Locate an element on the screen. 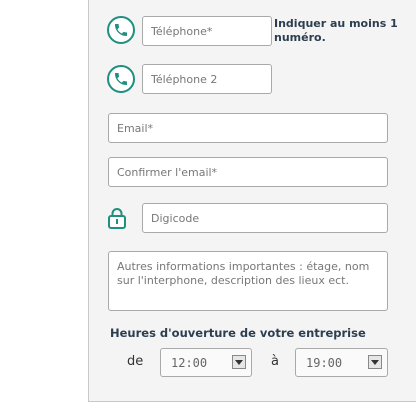 The image size is (416, 416). opening-time-select: 12:00 is located at coordinates (206, 362).